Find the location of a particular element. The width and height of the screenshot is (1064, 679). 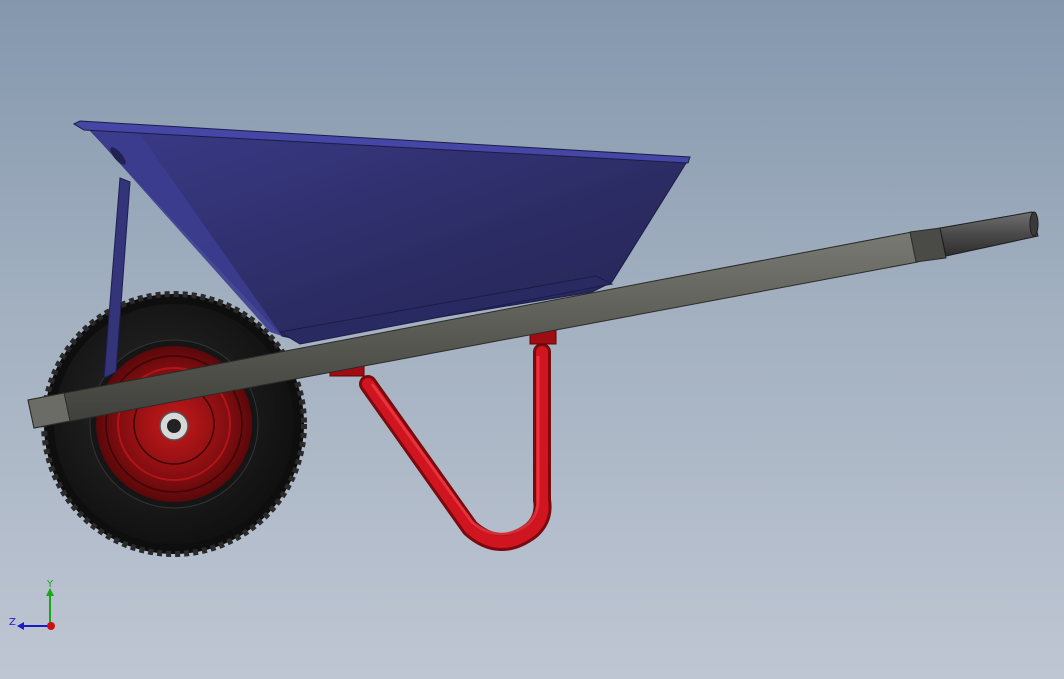

axle-hole is located at coordinates (174, 426).